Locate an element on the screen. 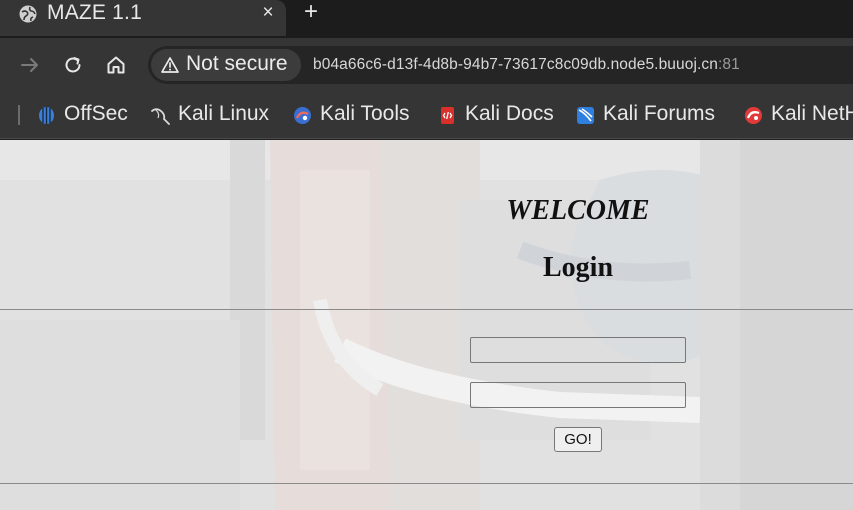 Image resolution: width=853 pixels, height=510 pixels. tab-strip: MAZE 1.1 × + is located at coordinates (426, 19).